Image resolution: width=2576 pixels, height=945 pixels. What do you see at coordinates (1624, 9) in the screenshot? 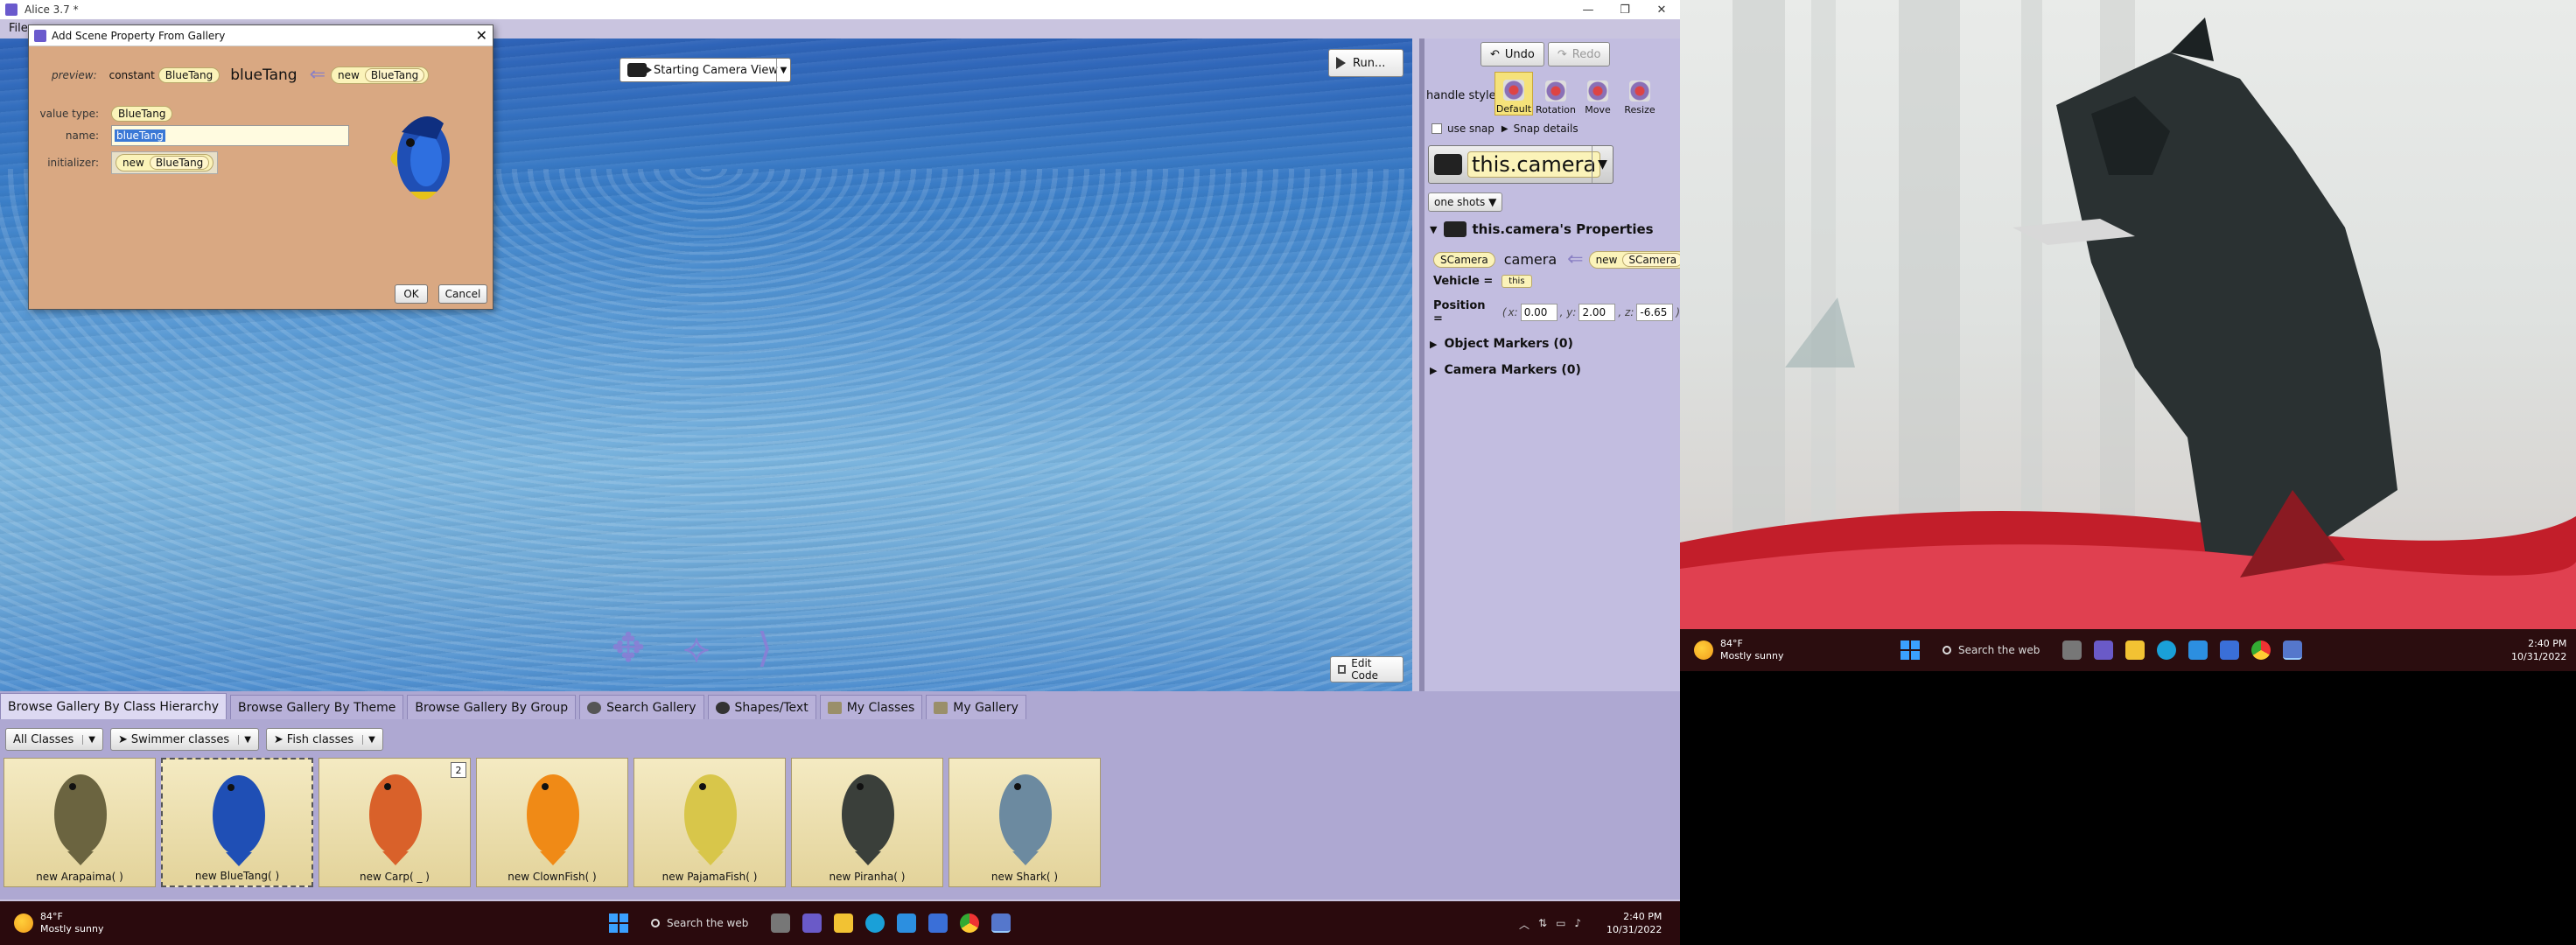
I see `maximize-button: ❐` at bounding box center [1624, 9].